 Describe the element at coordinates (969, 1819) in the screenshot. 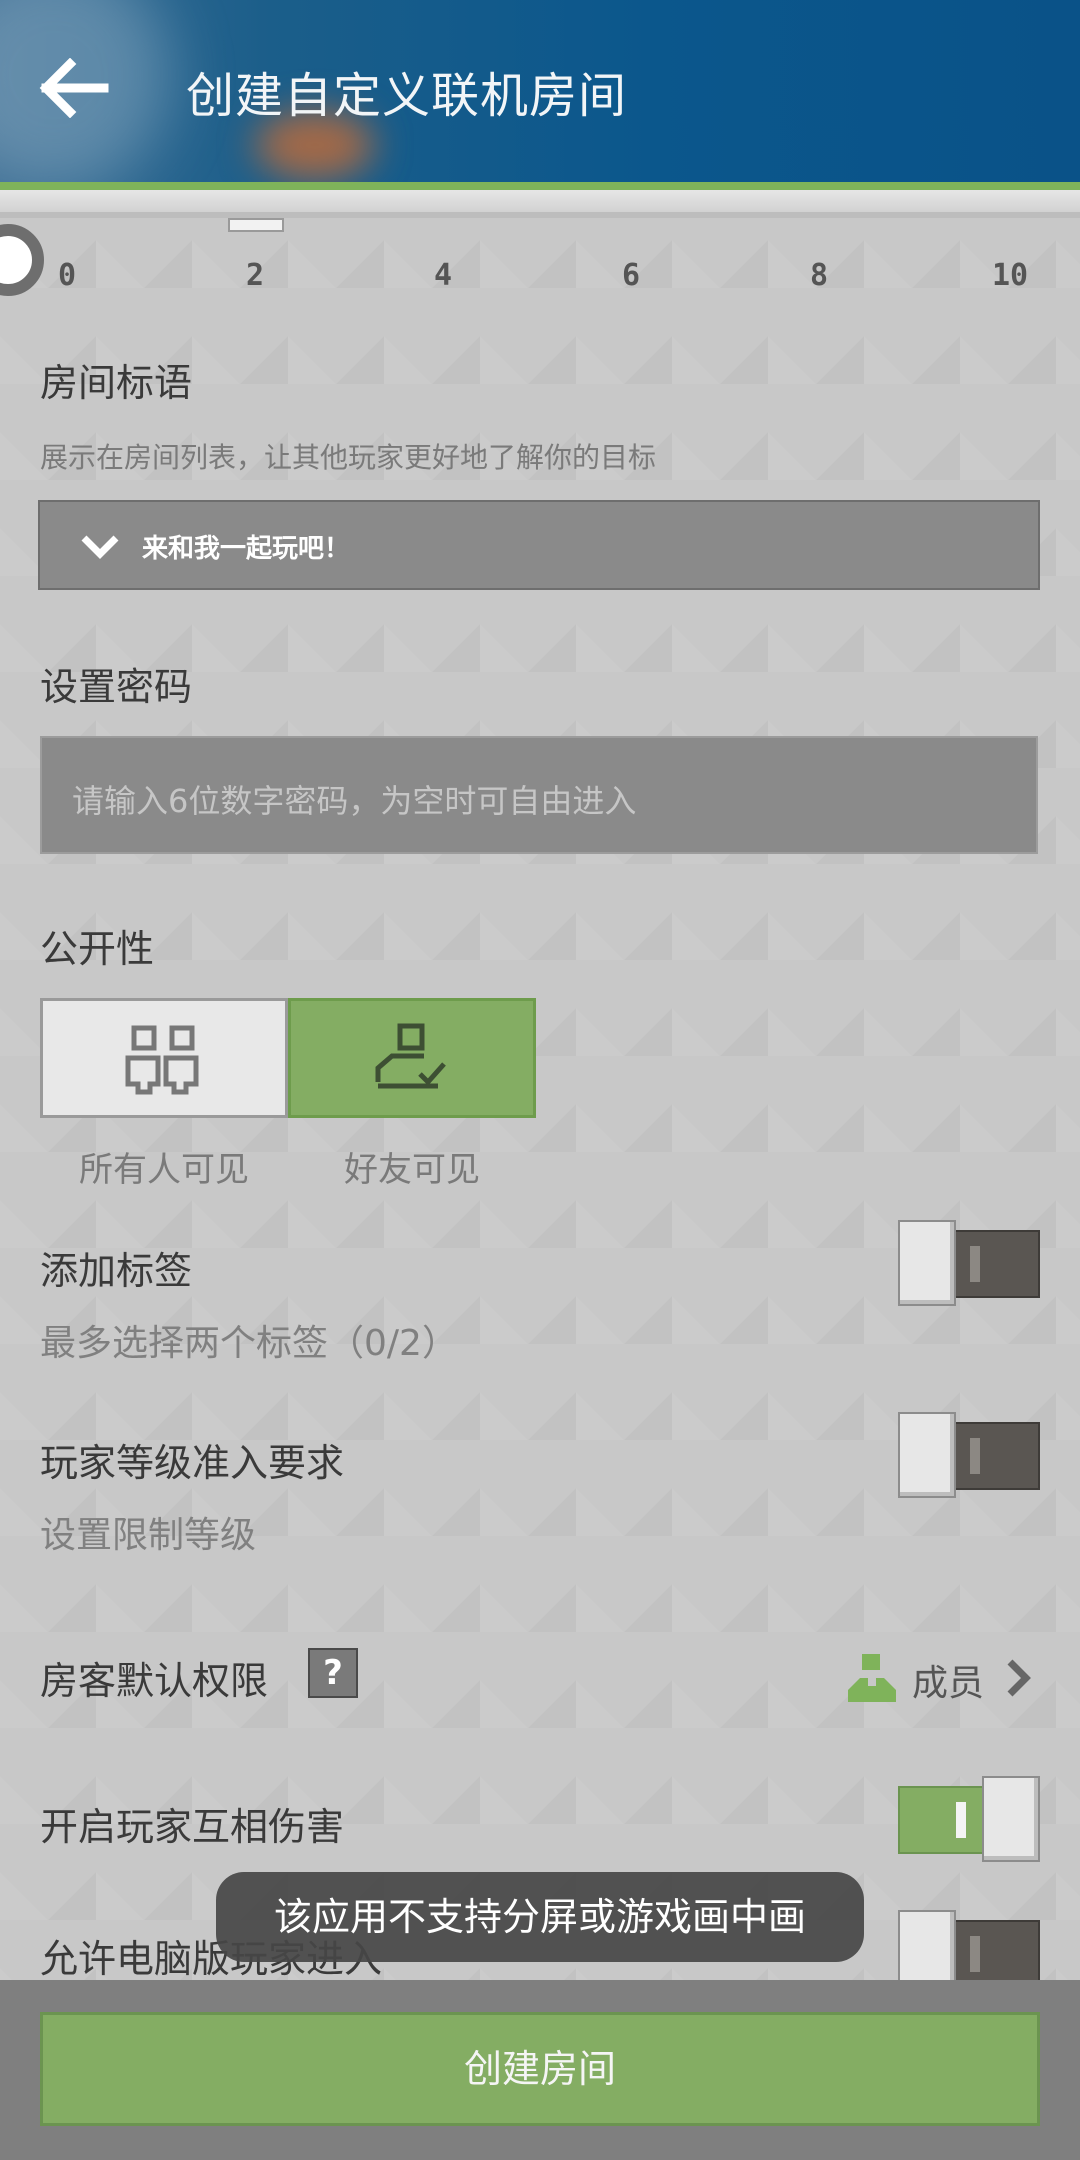

I see `pvp-toggle` at that location.